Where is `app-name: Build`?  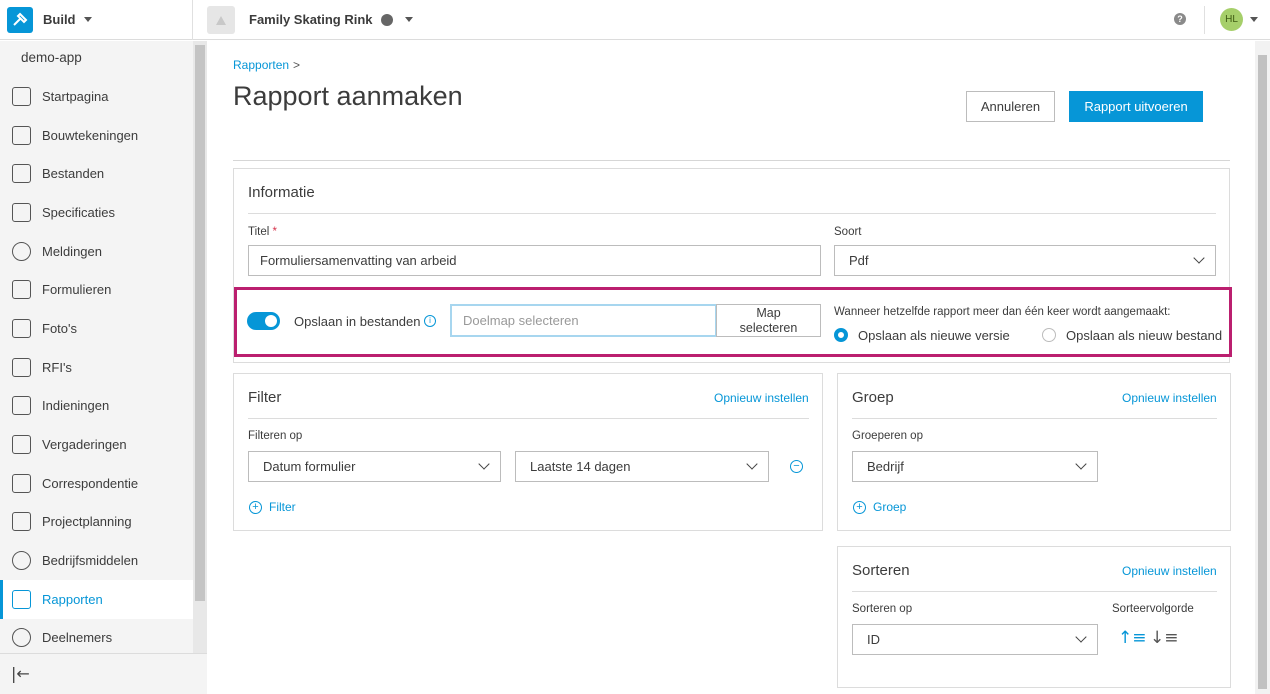 app-name: Build is located at coordinates (59, 19).